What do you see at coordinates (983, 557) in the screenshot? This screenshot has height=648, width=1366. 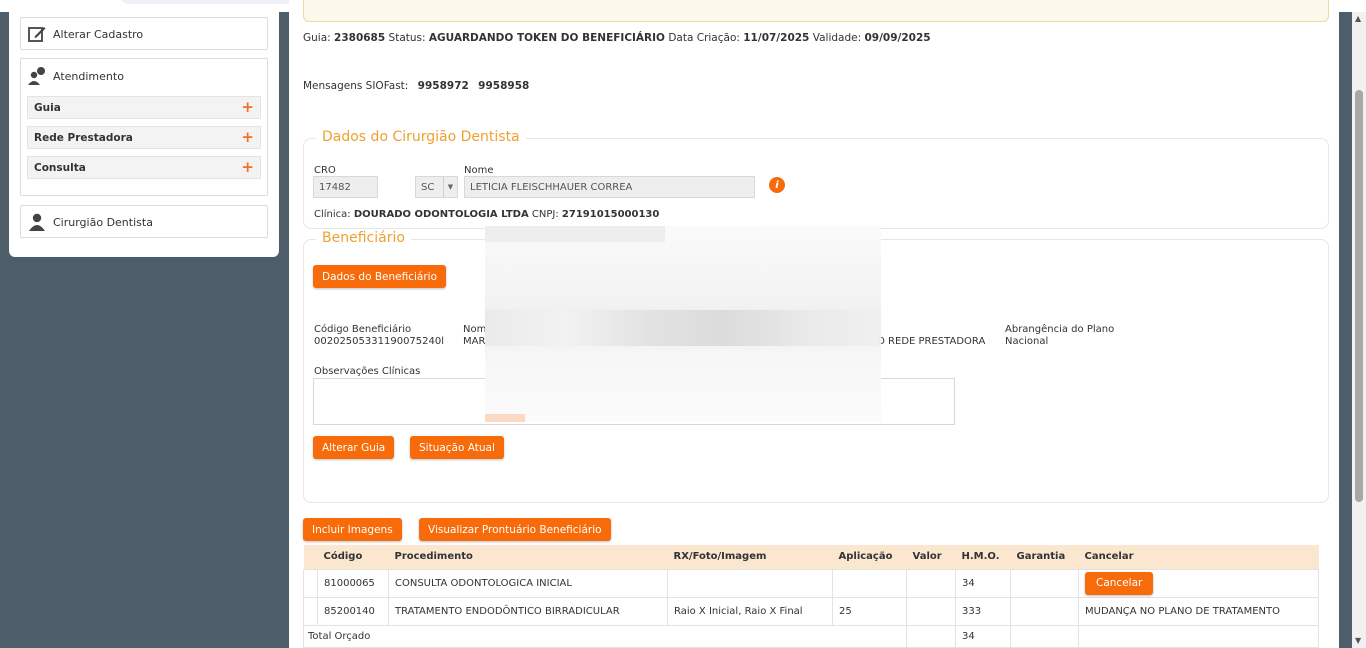 I see `table-header-hmo: H.M.O.` at bounding box center [983, 557].